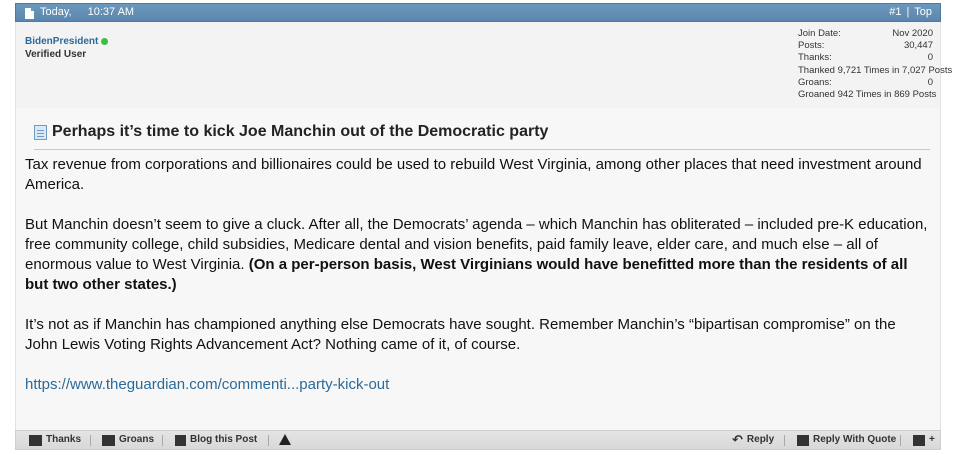  What do you see at coordinates (875, 70) in the screenshot?
I see `stat-thanked: Thanked 9,721 Times in 7,027 Posts` at bounding box center [875, 70].